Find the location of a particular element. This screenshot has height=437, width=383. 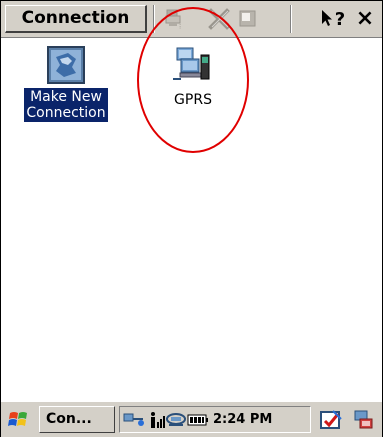

desktop-button is located at coordinates (364, 419).